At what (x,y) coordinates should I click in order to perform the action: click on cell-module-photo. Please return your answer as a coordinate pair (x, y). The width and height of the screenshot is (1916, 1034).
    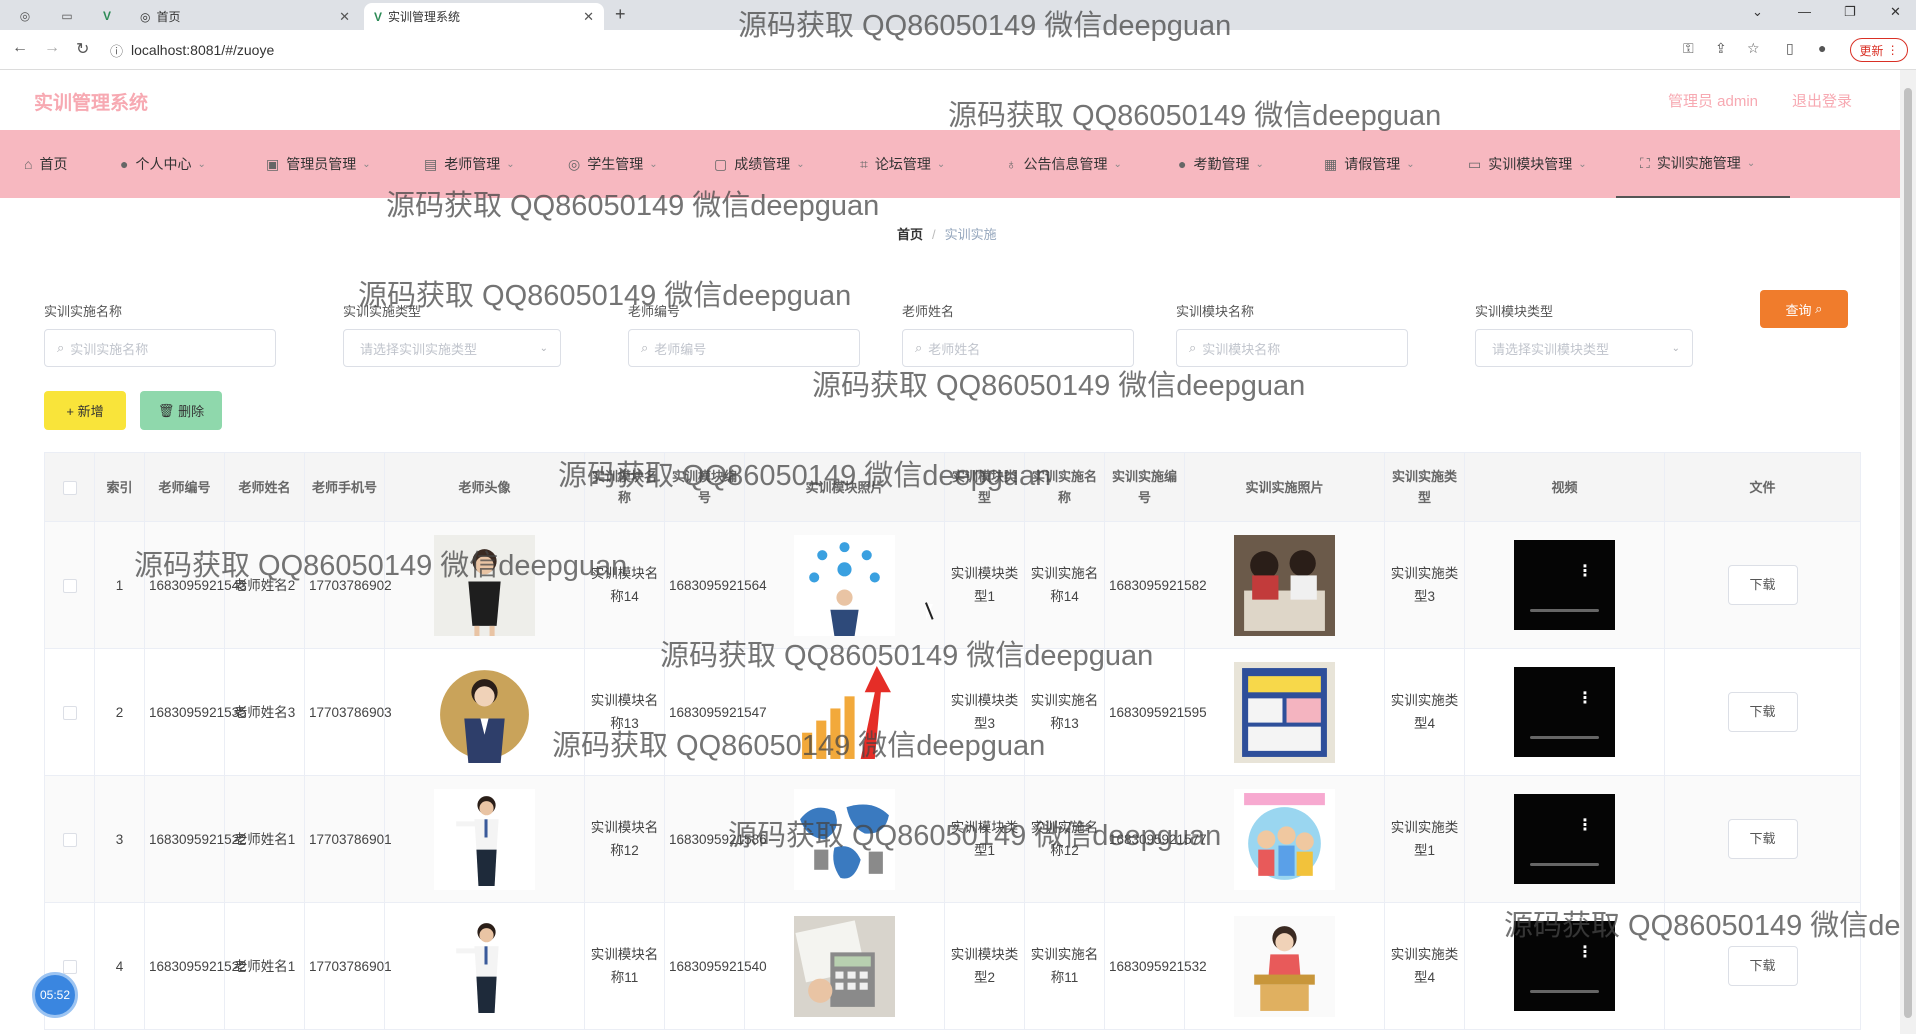
    Looking at the image, I should click on (844, 712).